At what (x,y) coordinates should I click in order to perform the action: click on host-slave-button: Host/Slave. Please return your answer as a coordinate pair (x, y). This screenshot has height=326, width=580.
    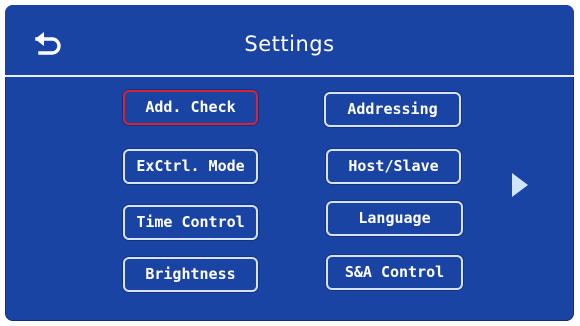
    Looking at the image, I should click on (393, 166).